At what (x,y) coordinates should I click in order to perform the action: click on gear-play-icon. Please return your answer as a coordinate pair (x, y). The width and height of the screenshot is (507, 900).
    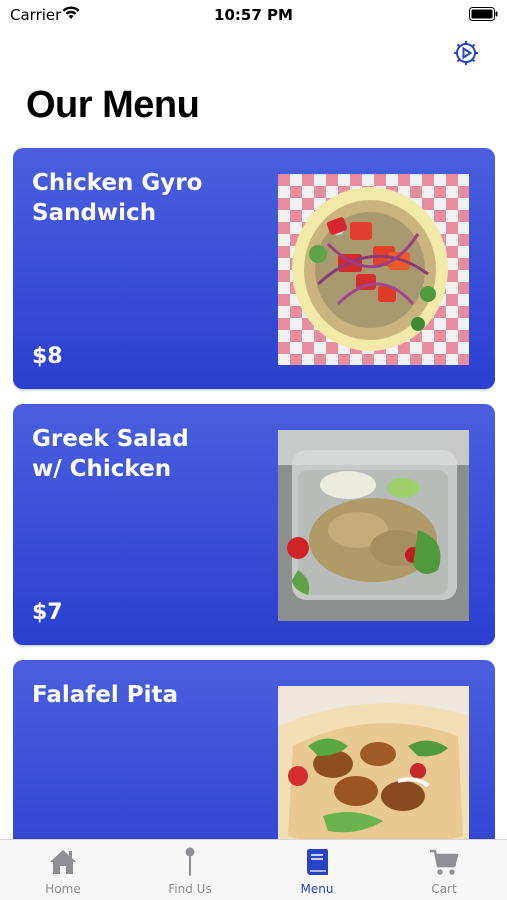
    Looking at the image, I should click on (466, 53).